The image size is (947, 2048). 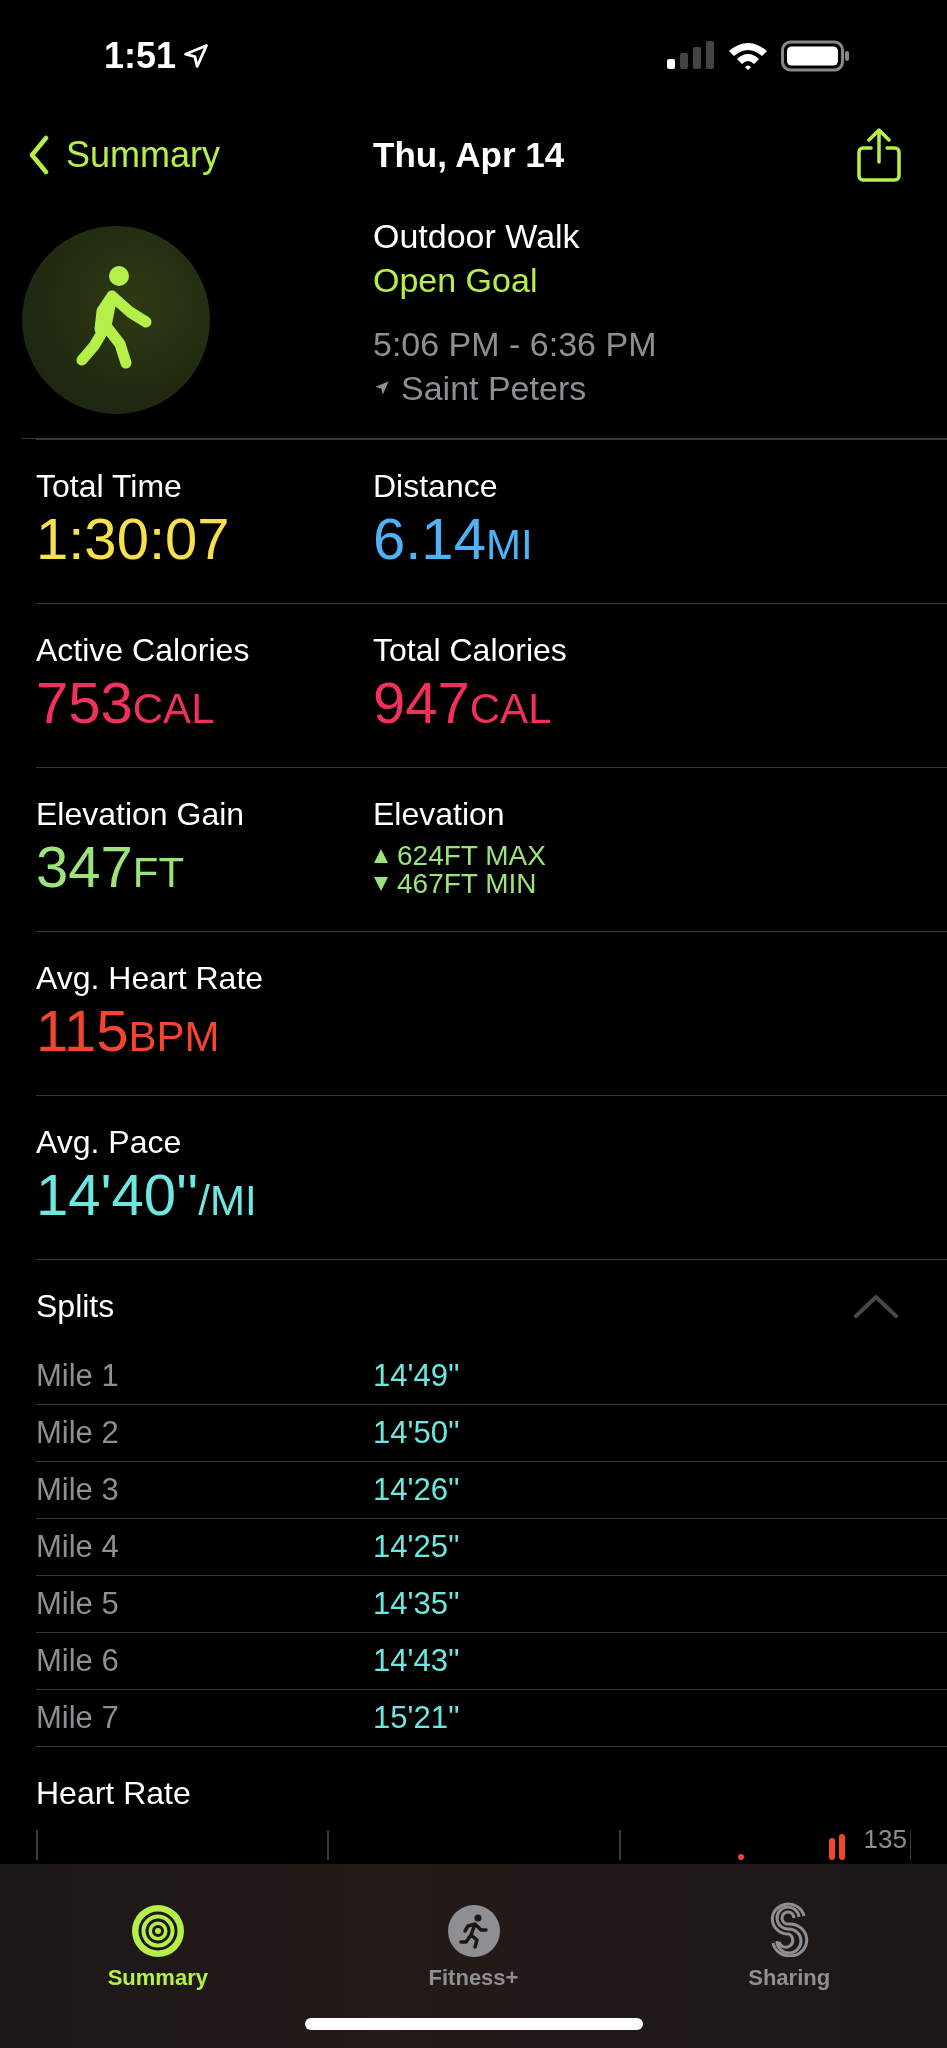 I want to click on back-button: Summary, so click(x=124, y=155).